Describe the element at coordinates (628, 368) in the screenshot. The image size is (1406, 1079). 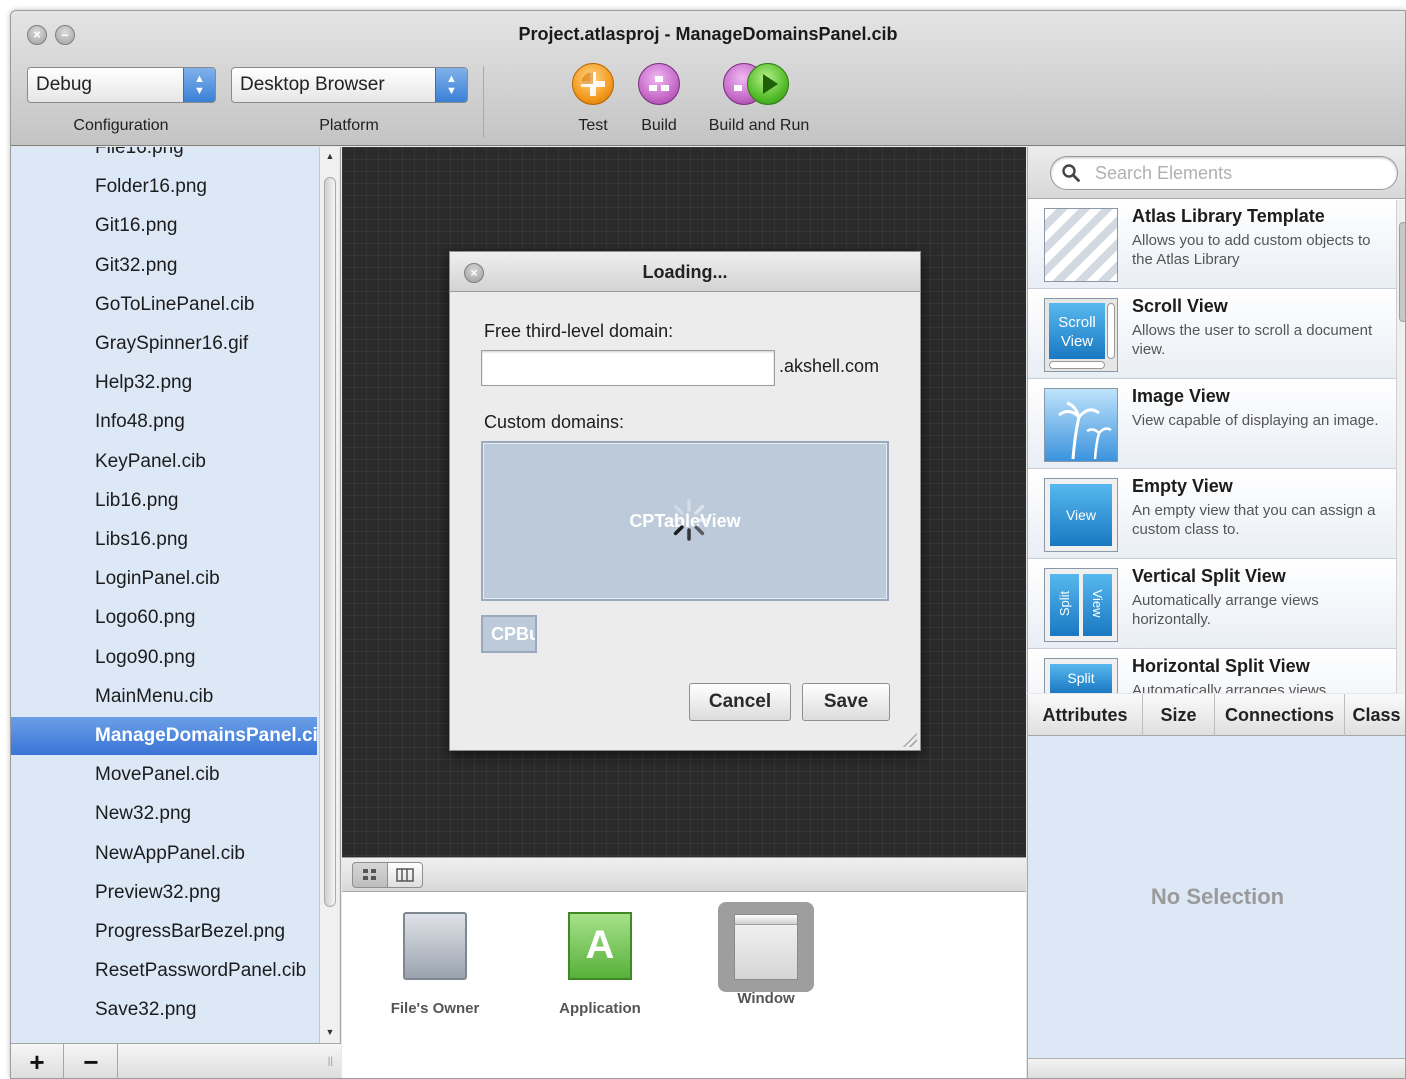
I see `domain-input` at that location.